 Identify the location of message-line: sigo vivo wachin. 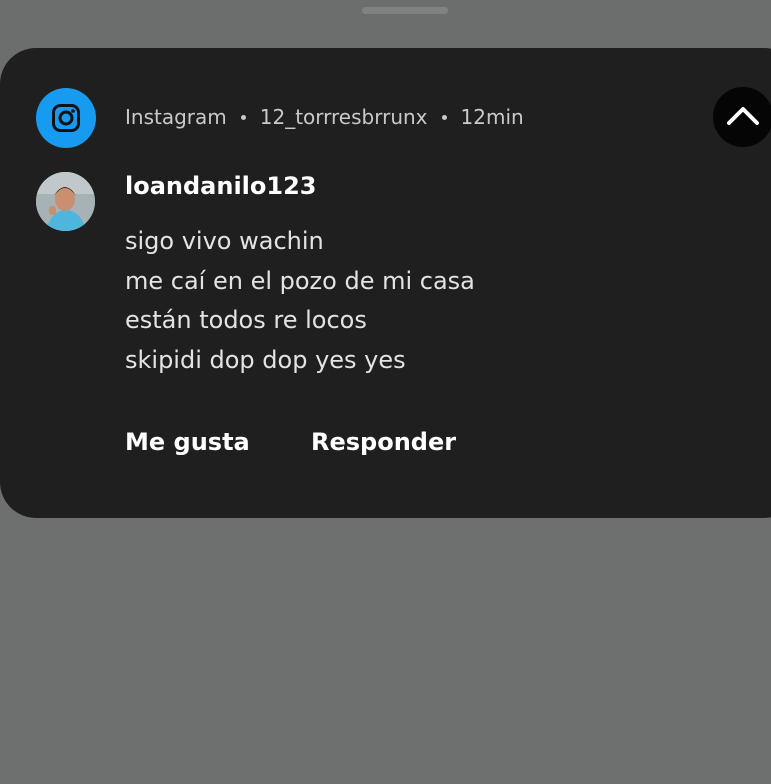
(224, 241).